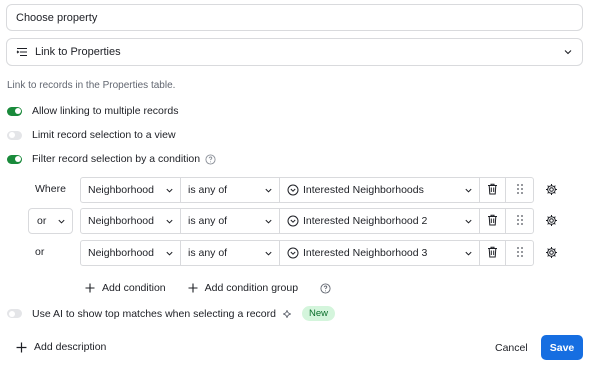 Image resolution: width=596 pixels, height=369 pixels. What do you see at coordinates (251, 288) in the screenshot?
I see `add-condition-group-label: Add condition group` at bounding box center [251, 288].